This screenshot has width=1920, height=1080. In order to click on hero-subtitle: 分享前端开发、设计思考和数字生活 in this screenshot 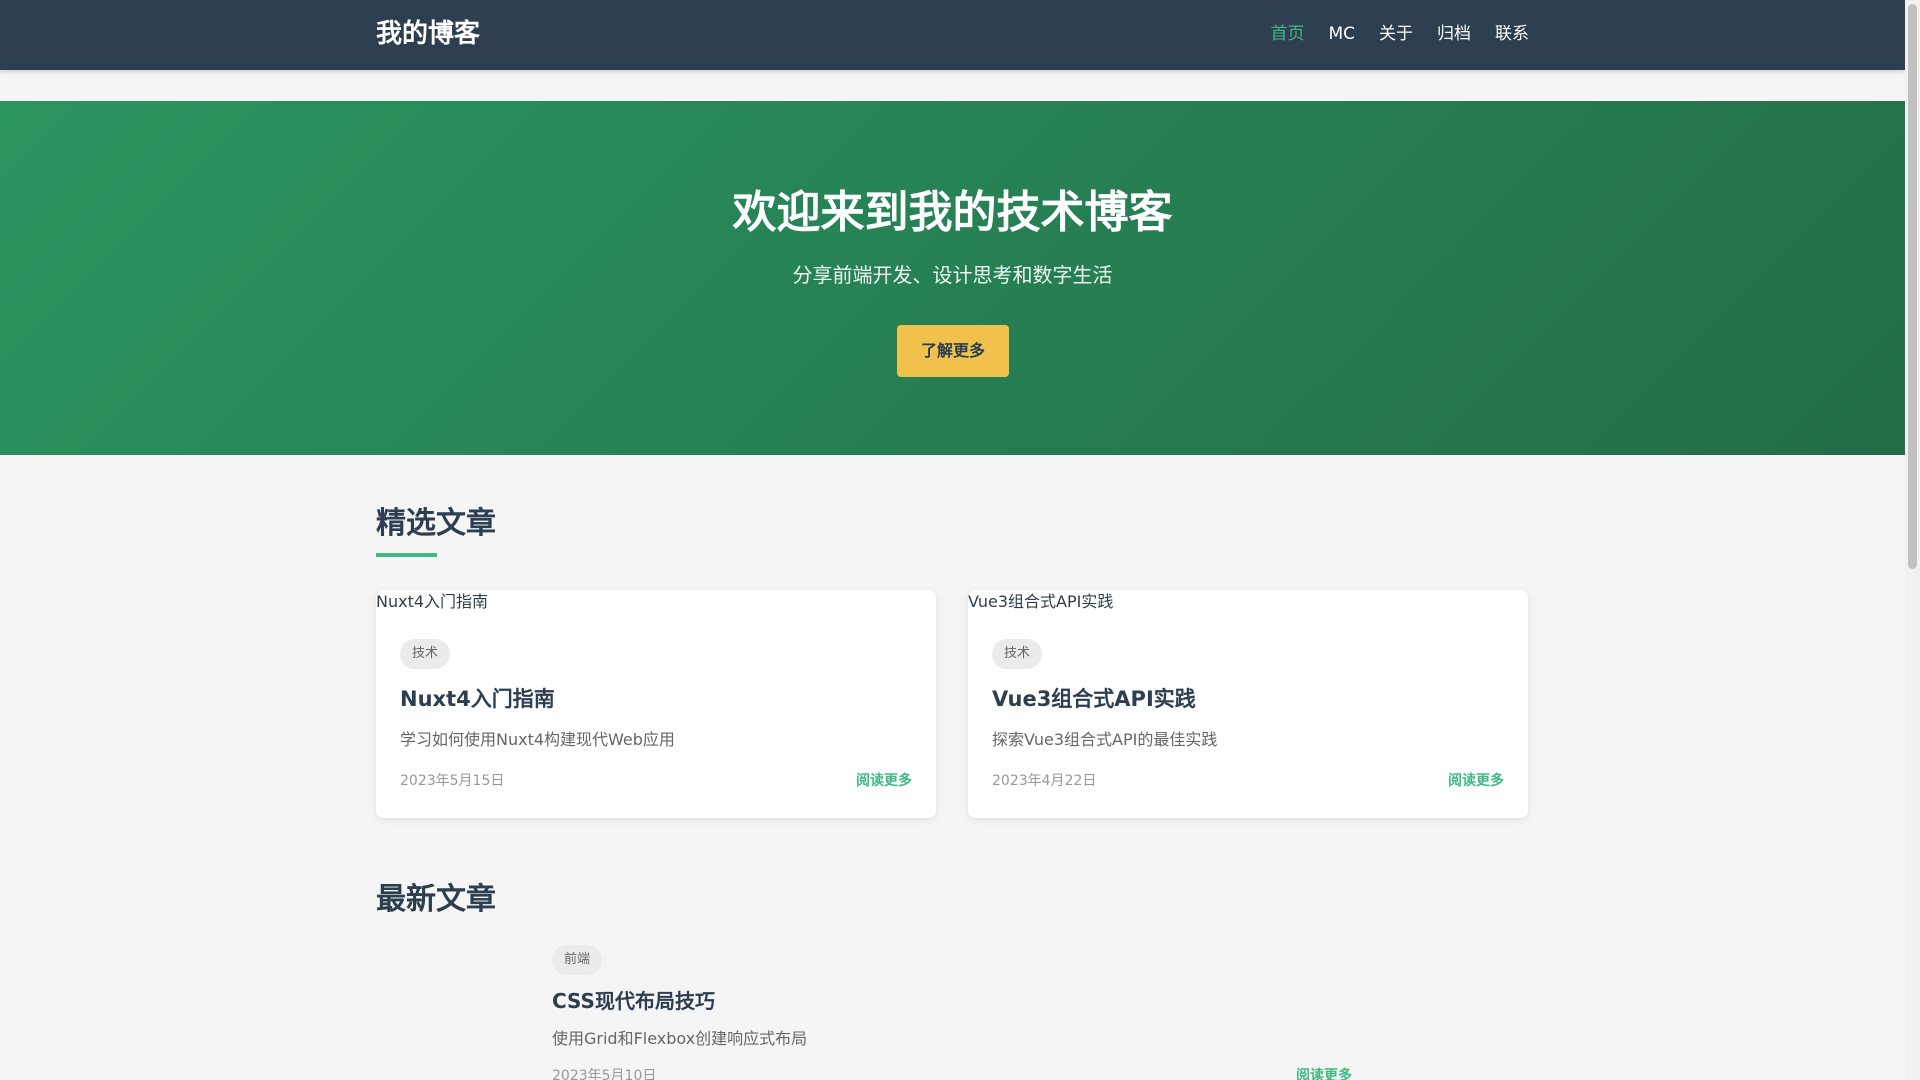, I will do `click(952, 275)`.